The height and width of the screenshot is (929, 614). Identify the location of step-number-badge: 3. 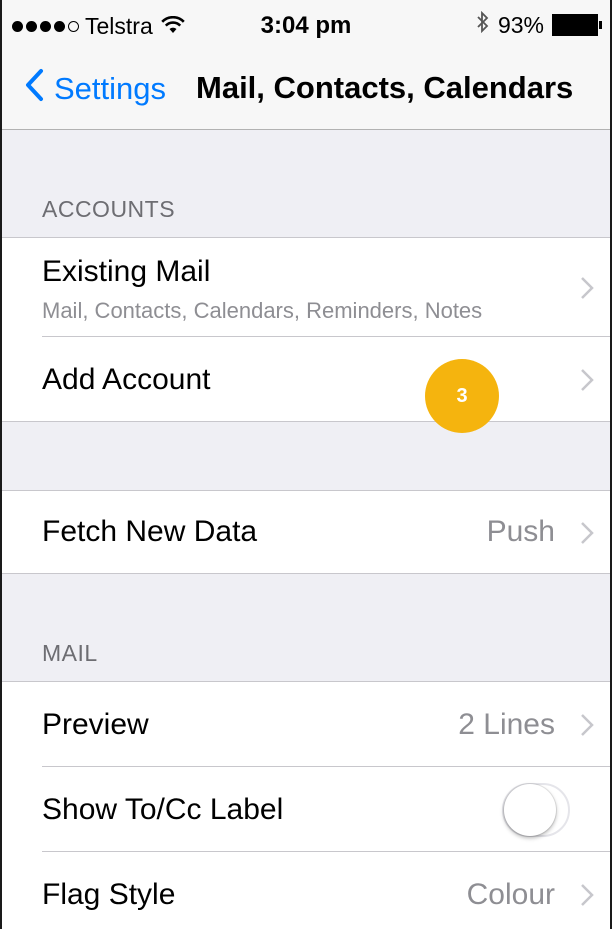
(462, 396).